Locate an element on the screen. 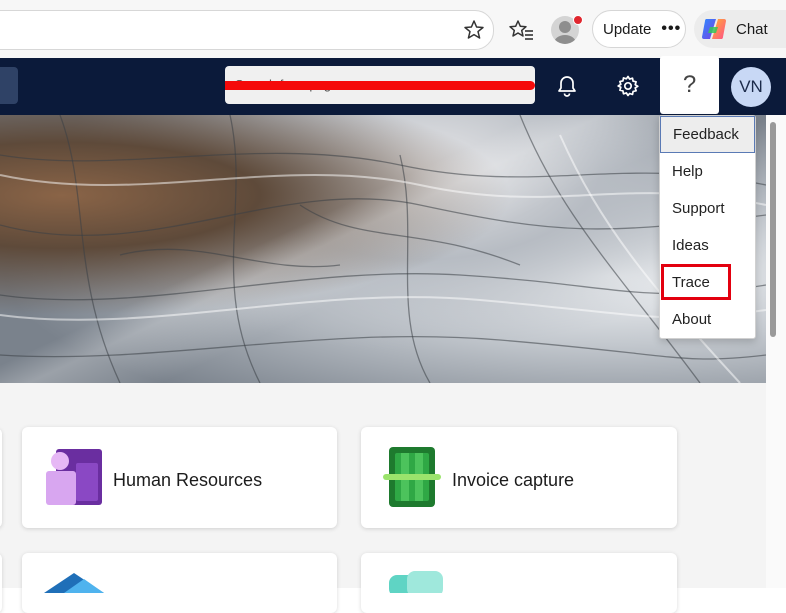  chat-label: Chat is located at coordinates (752, 29).